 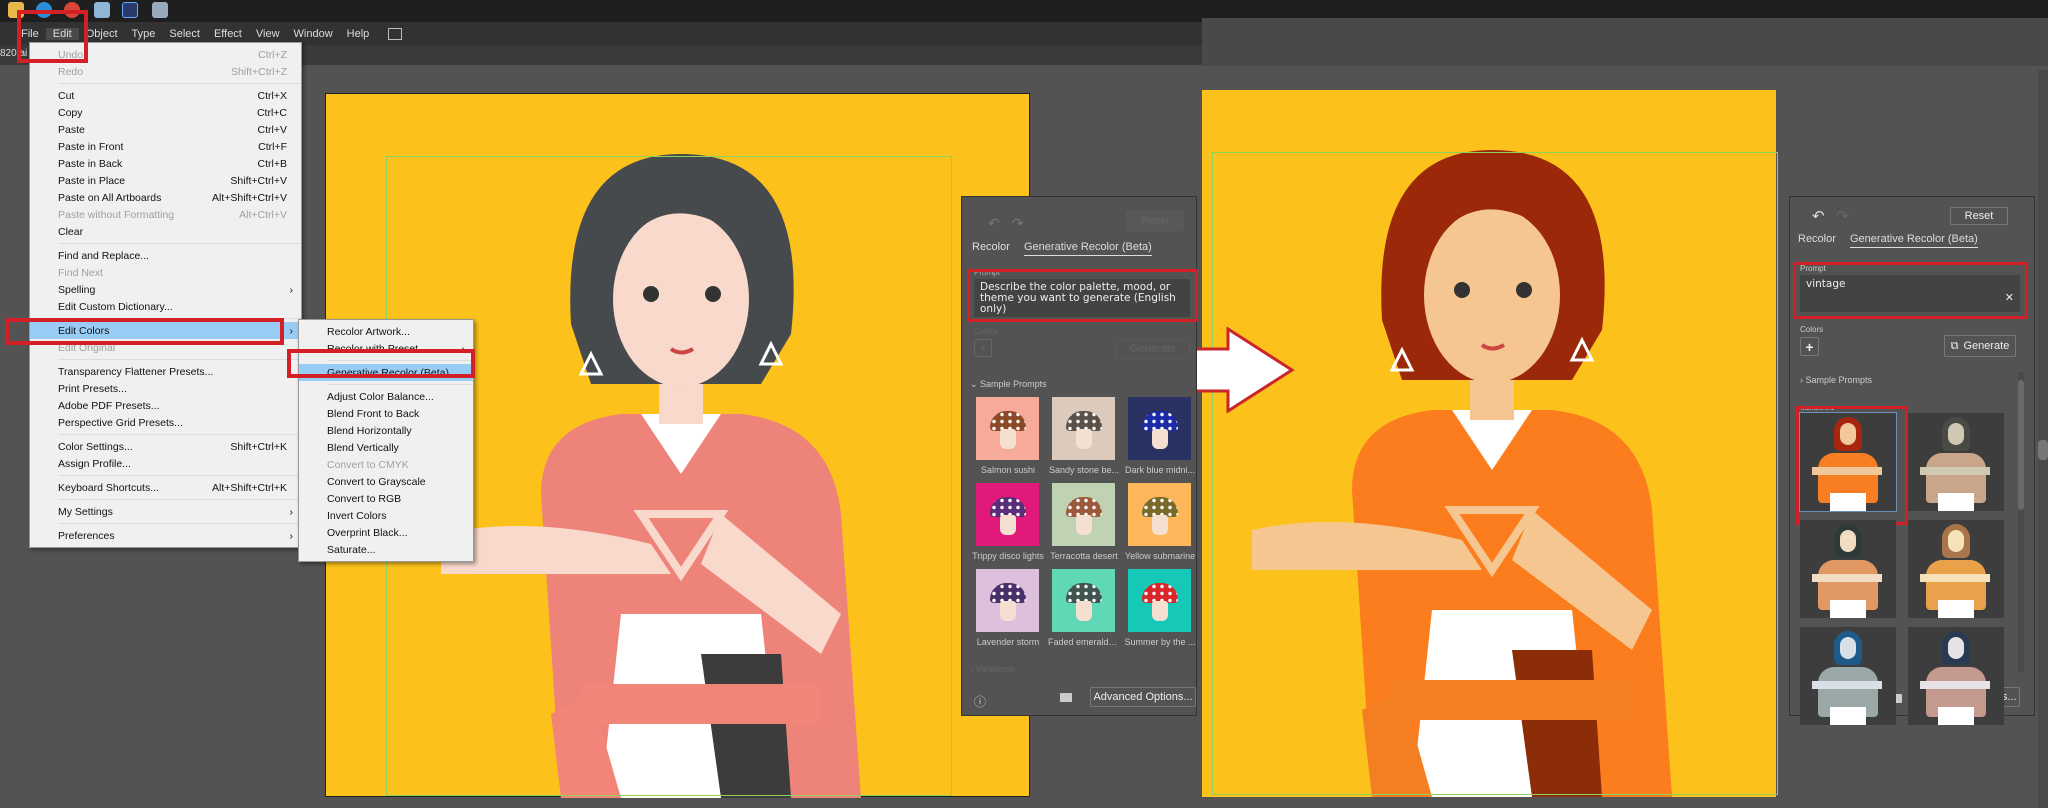 I want to click on menu-item-convert-to-cmyk: Convert to CMYK, so click(x=386, y=464).